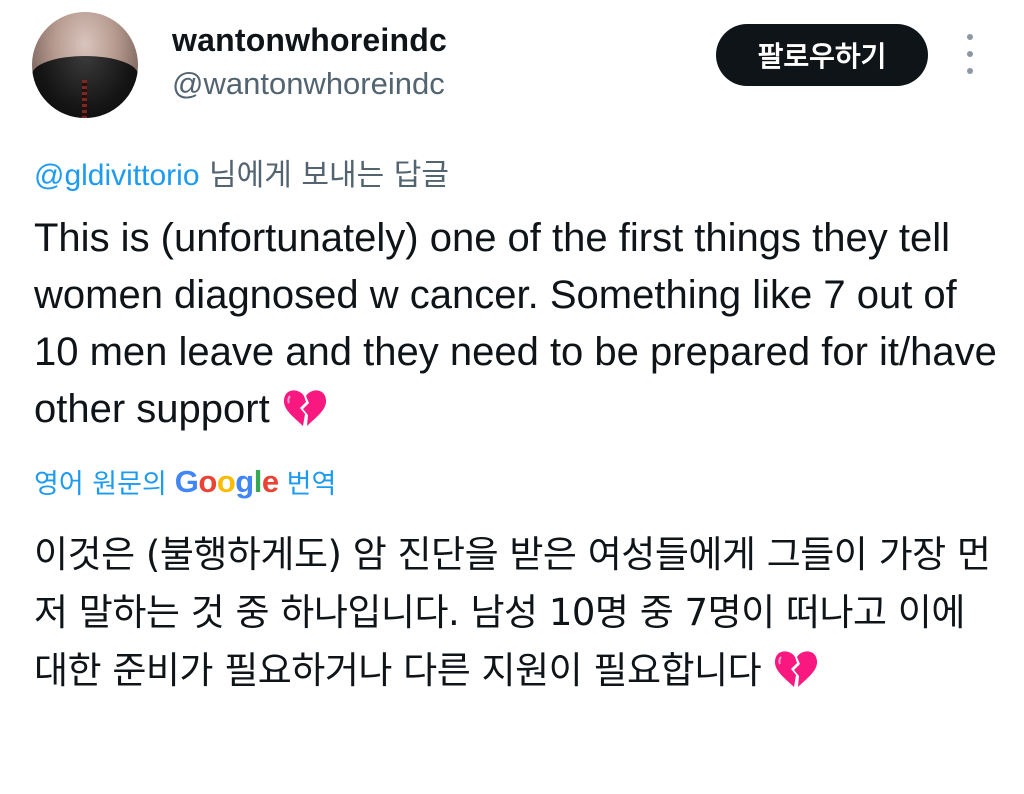  Describe the element at coordinates (226, 481) in the screenshot. I see `google-logo: Google` at that location.